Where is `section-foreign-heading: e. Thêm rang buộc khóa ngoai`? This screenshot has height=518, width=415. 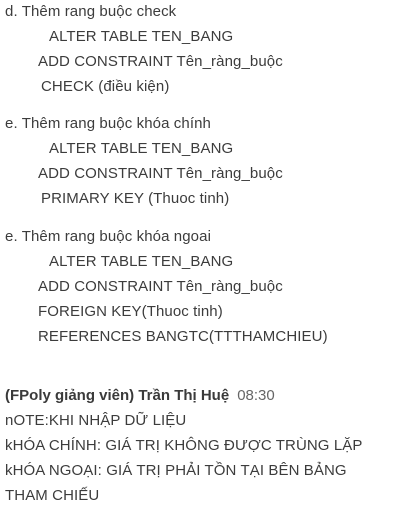
section-foreign-heading: e. Thêm rang buộc khóa ngoai is located at coordinates (108, 236).